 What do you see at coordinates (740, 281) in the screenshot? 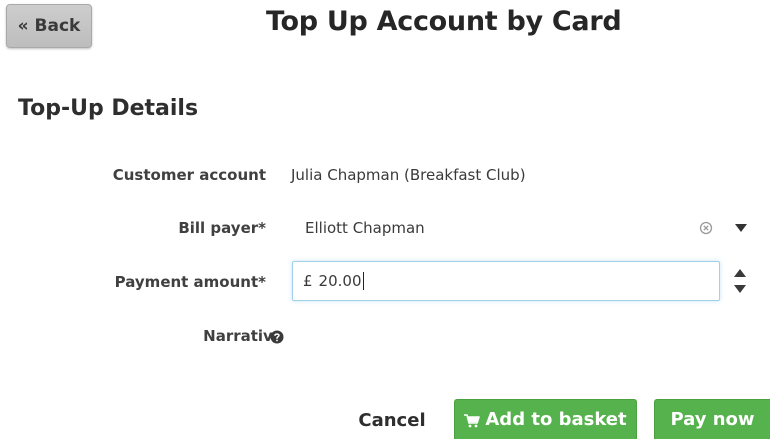
I see `up-down-stepper-icon` at bounding box center [740, 281].